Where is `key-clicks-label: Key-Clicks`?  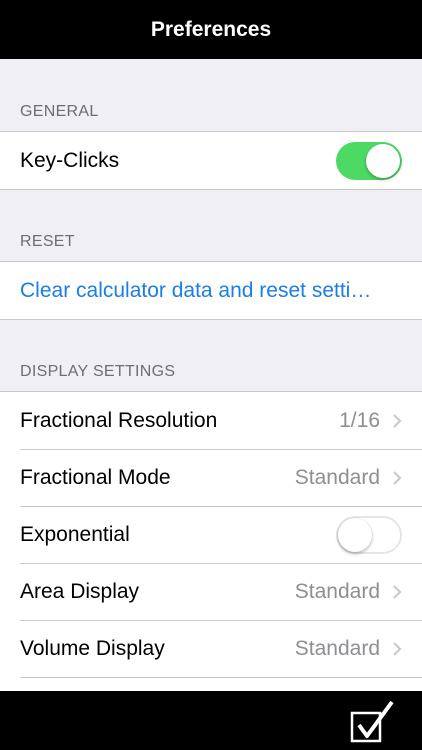 key-clicks-label: Key-Clicks is located at coordinates (70, 160).